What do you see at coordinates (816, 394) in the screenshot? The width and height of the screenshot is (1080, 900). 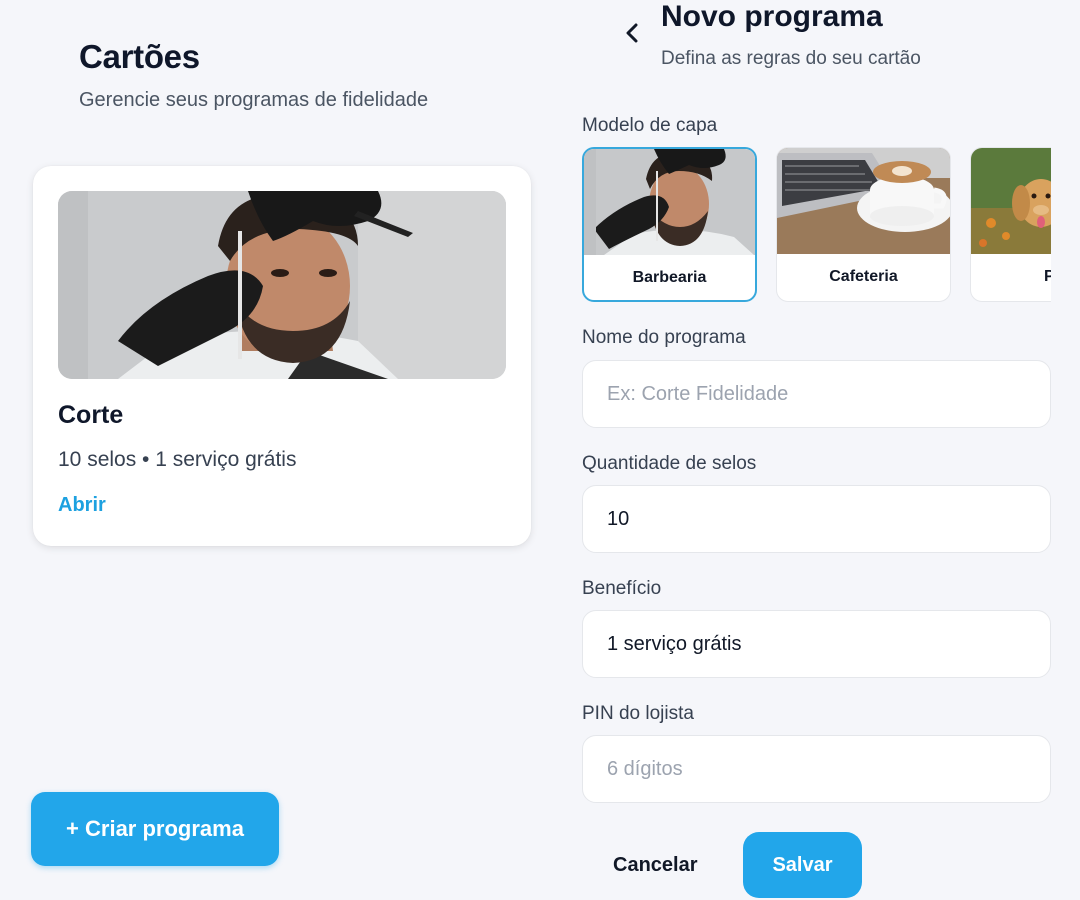 I see `program-name-input` at bounding box center [816, 394].